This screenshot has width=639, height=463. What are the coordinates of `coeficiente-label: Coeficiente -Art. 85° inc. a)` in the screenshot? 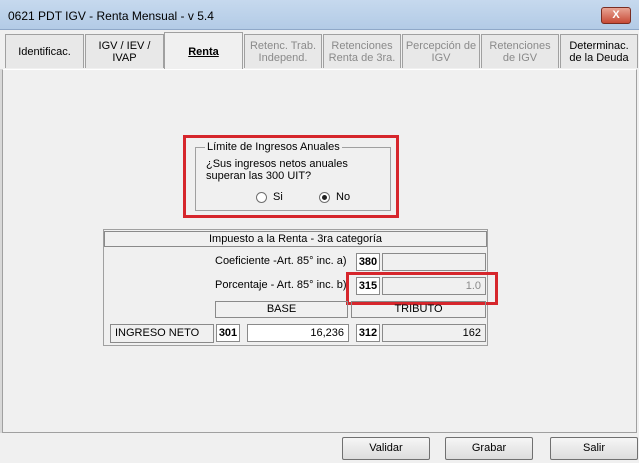 It's located at (281, 261).